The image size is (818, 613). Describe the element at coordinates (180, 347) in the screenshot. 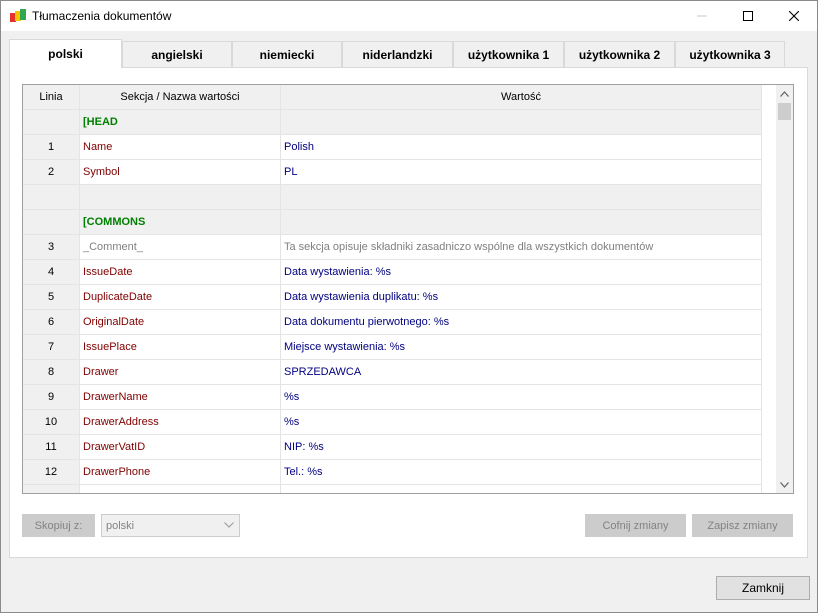

I see `key-name-cell: IssuePlace` at that location.